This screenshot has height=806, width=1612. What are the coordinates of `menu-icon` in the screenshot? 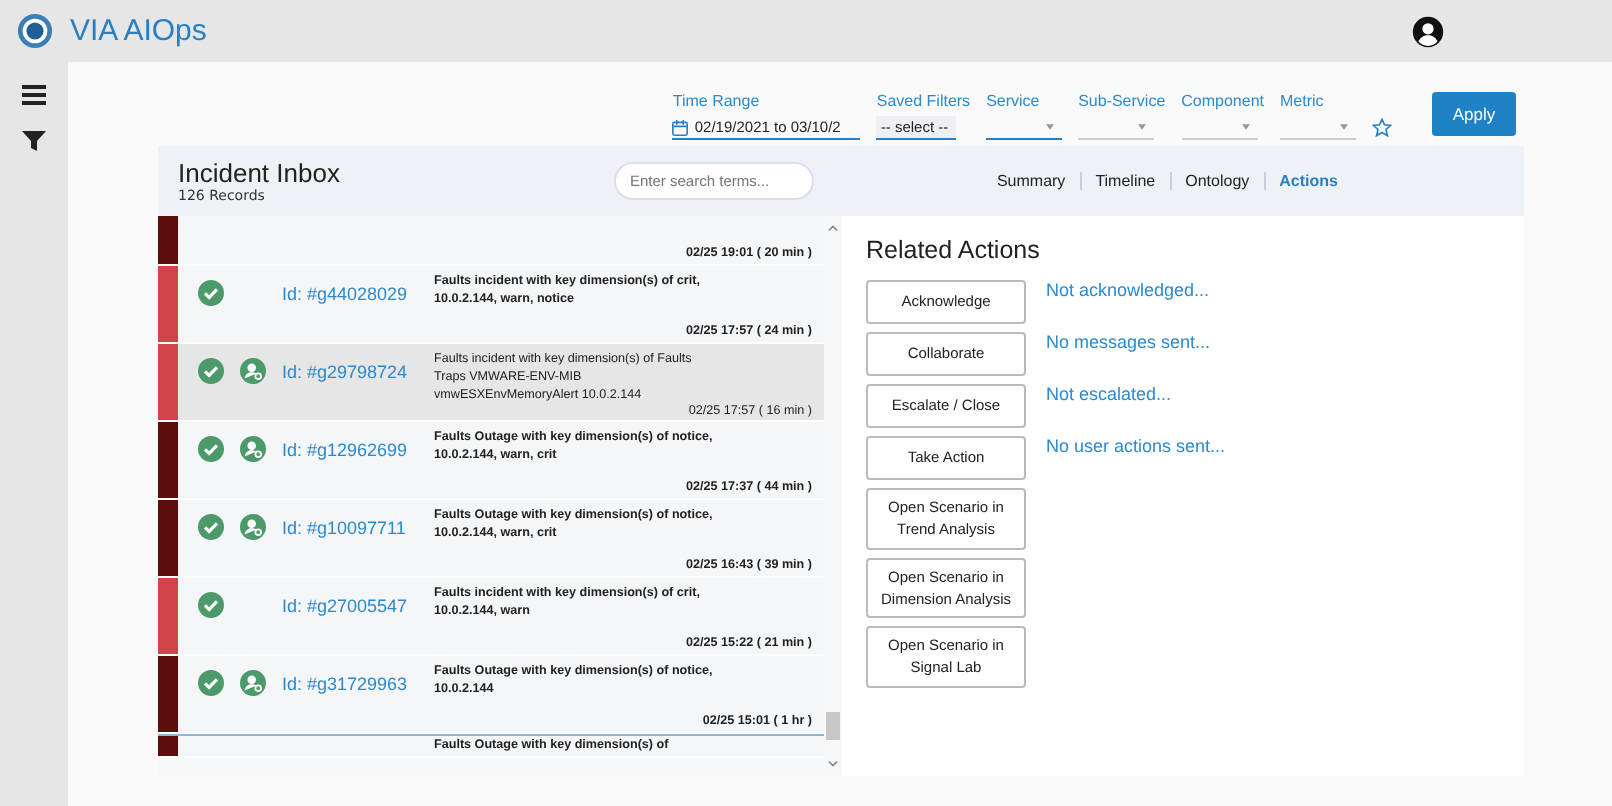 It's located at (34, 95).